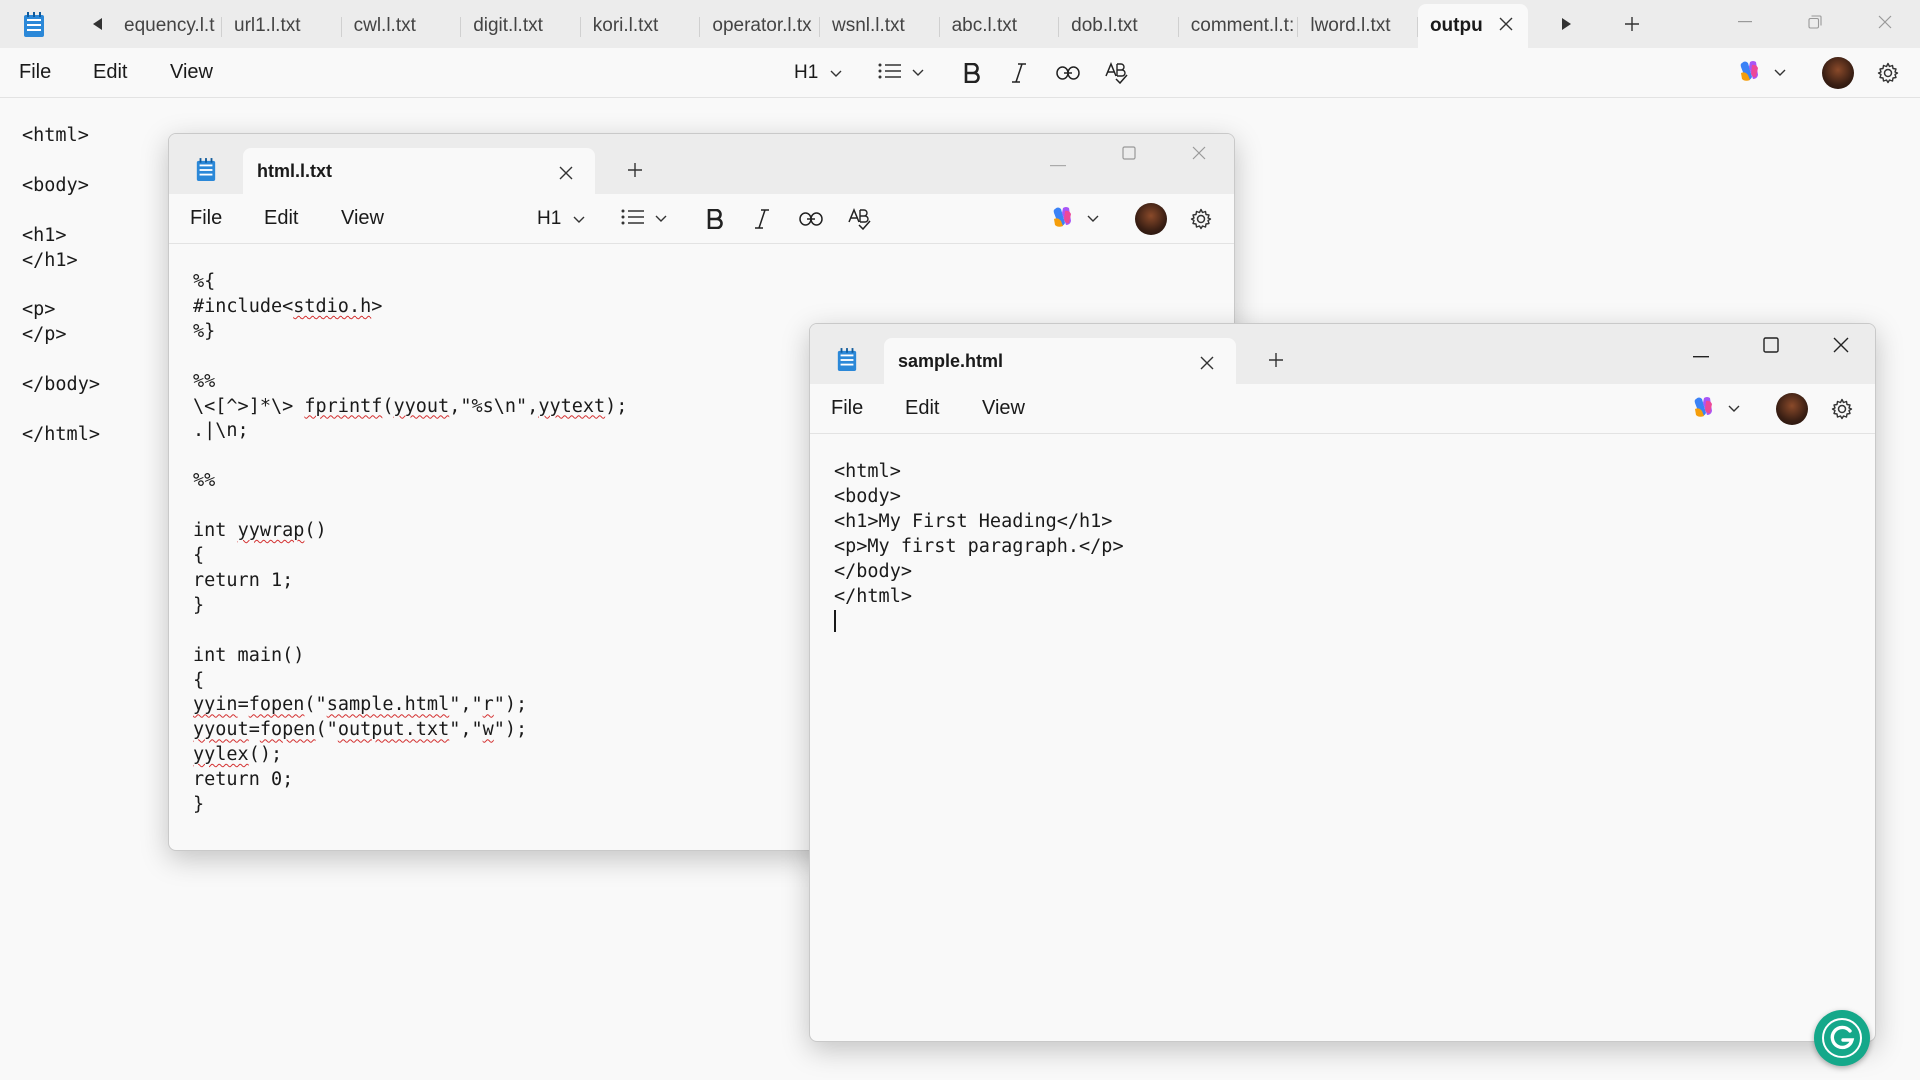  Describe the element at coordinates (282, 26) in the screenshot. I see `tab-url1: url1.l.txt` at that location.